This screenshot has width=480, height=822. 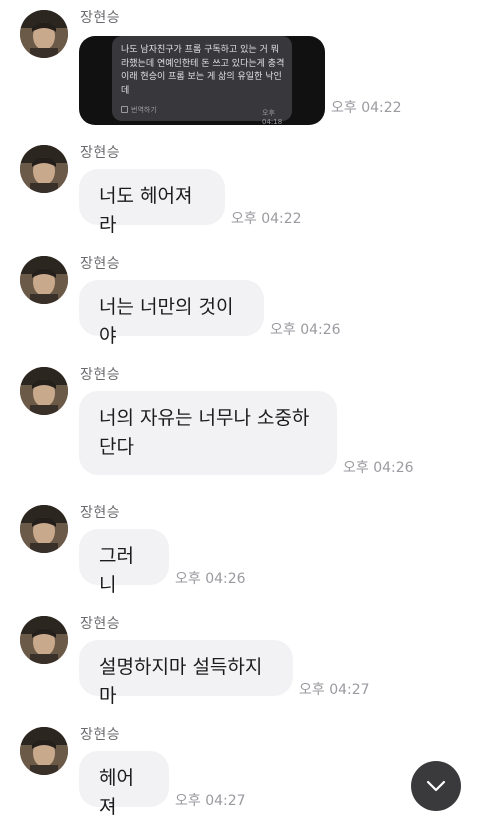 I want to click on translate-icon, so click(x=124, y=109).